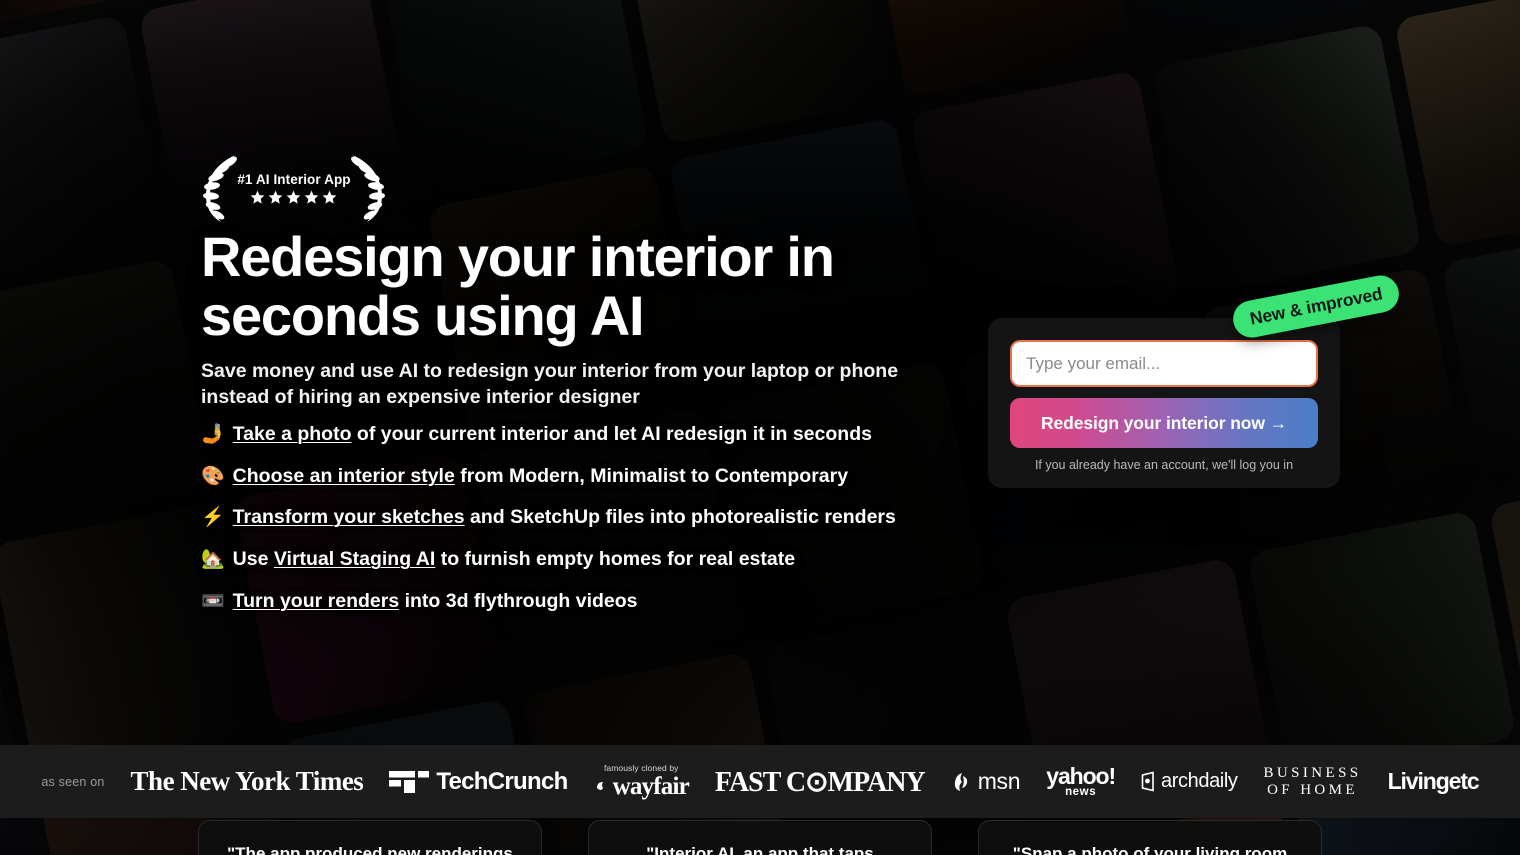 This screenshot has height=855, width=1520. Describe the element at coordinates (820, 782) in the screenshot. I see `logo-fast-company: FAST C⊙MPANY` at that location.